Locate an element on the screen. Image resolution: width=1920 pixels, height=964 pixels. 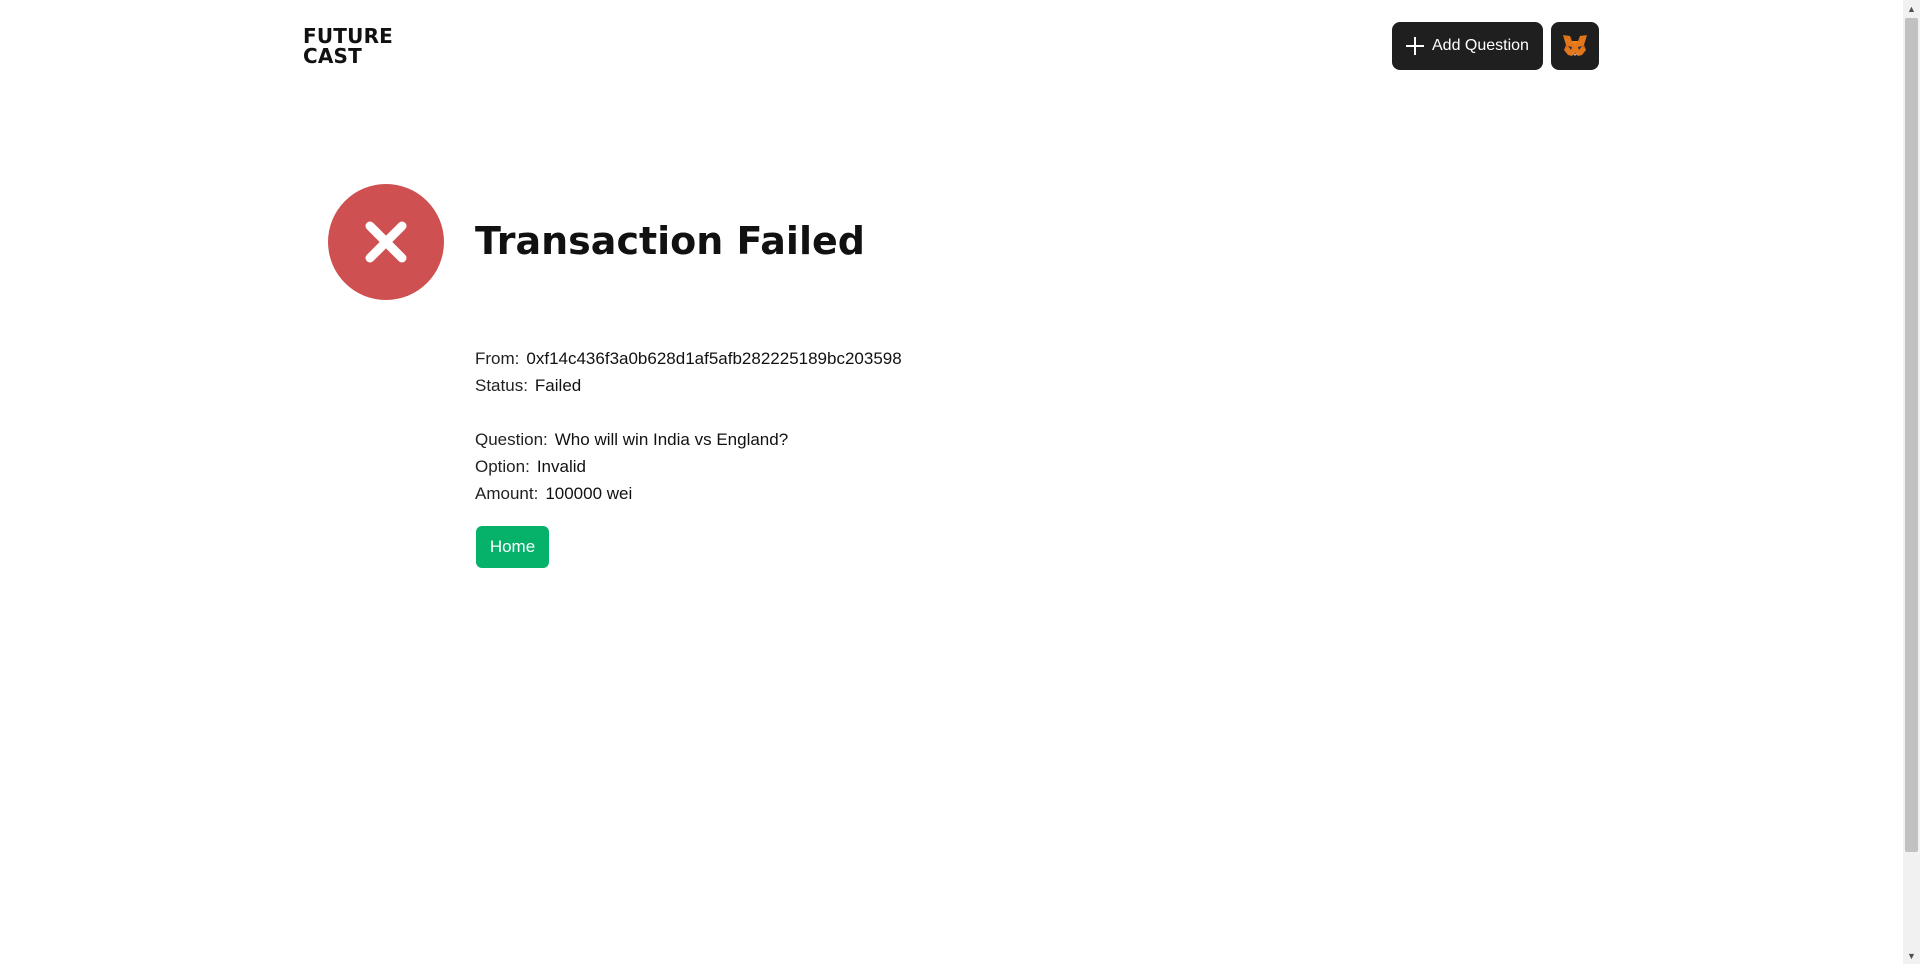
question-value: Who will win India vs England? is located at coordinates (671, 439).